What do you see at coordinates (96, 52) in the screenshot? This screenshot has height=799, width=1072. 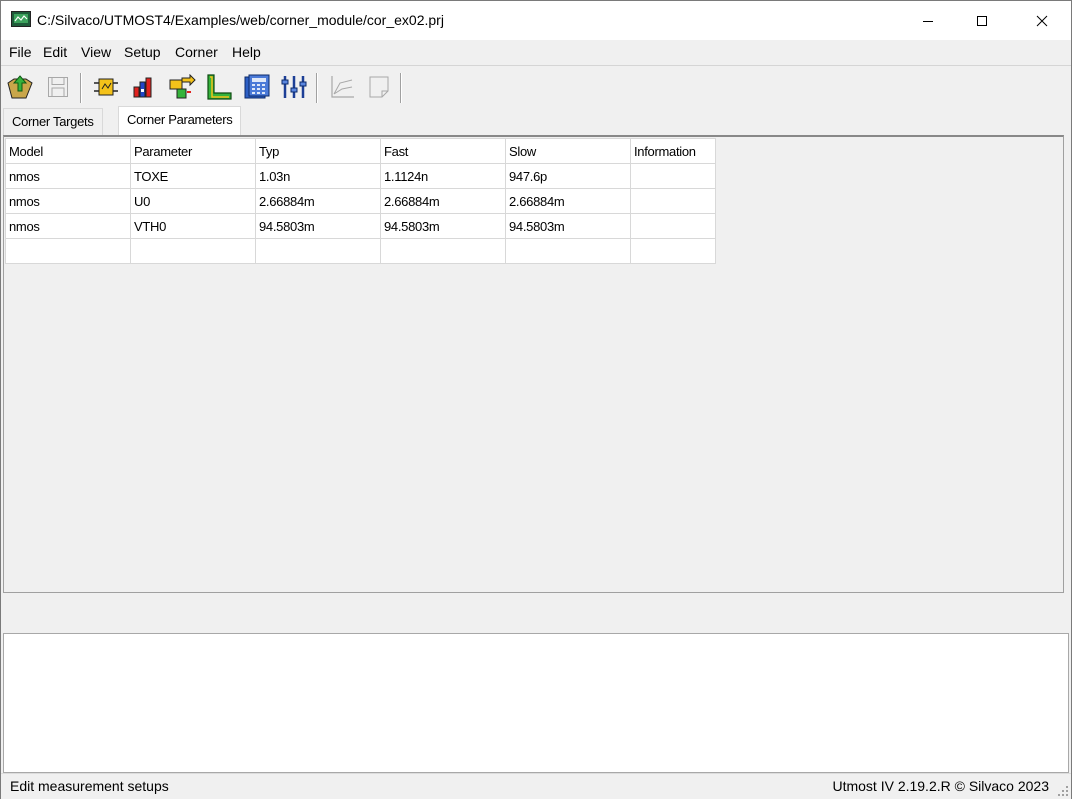 I see `menu-view: View` at bounding box center [96, 52].